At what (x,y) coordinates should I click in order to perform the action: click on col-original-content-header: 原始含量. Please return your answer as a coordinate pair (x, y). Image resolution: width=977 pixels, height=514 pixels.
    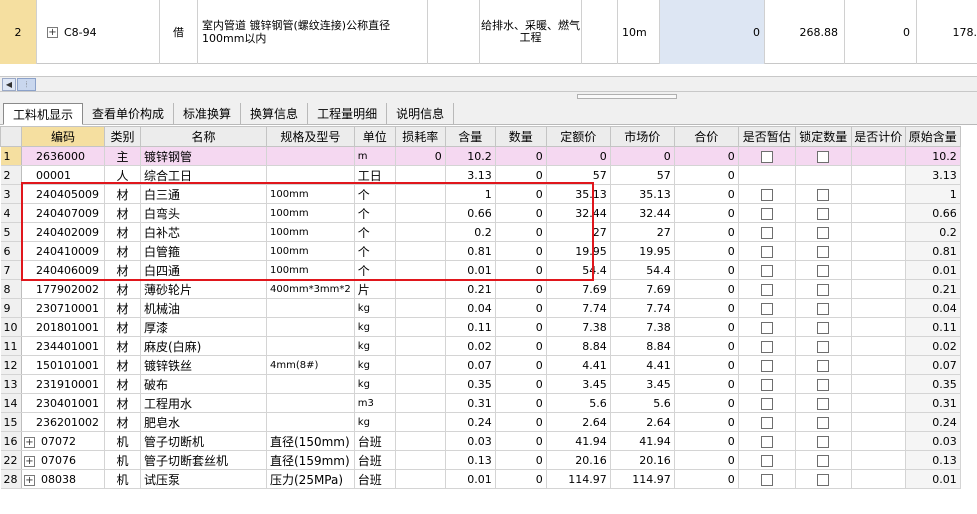
    Looking at the image, I should click on (932, 136).